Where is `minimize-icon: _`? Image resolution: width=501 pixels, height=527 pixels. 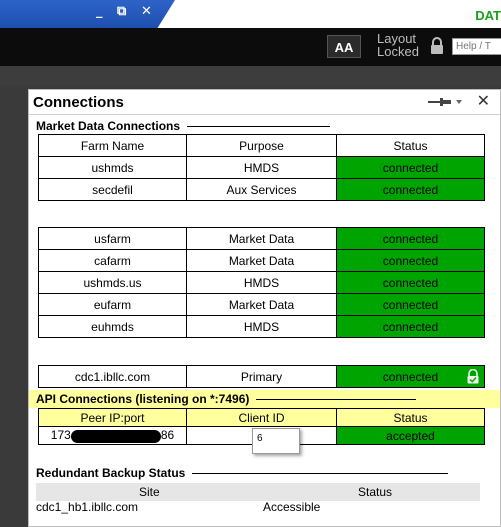 minimize-icon: _ is located at coordinates (99, 12).